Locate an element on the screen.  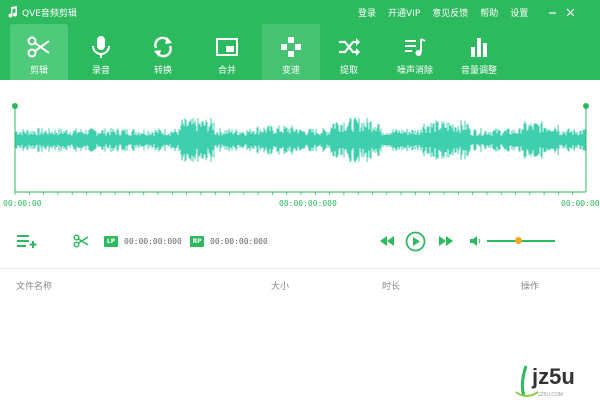
tab-record: 录音 is located at coordinates (101, 52).